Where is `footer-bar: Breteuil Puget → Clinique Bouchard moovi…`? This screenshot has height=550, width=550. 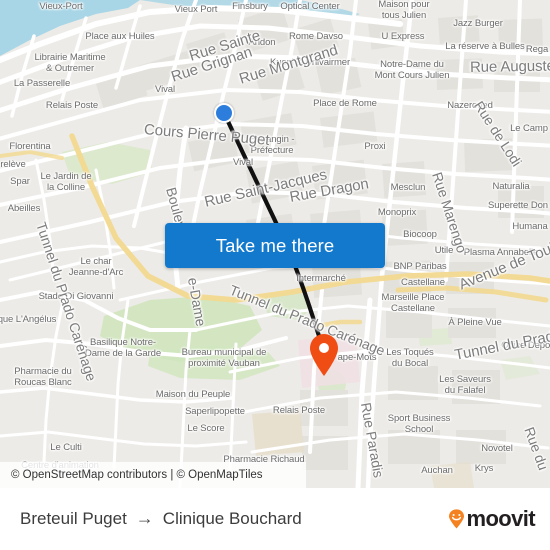 footer-bar: Breteuil Puget → Clinique Bouchard moovi… is located at coordinates (275, 519).